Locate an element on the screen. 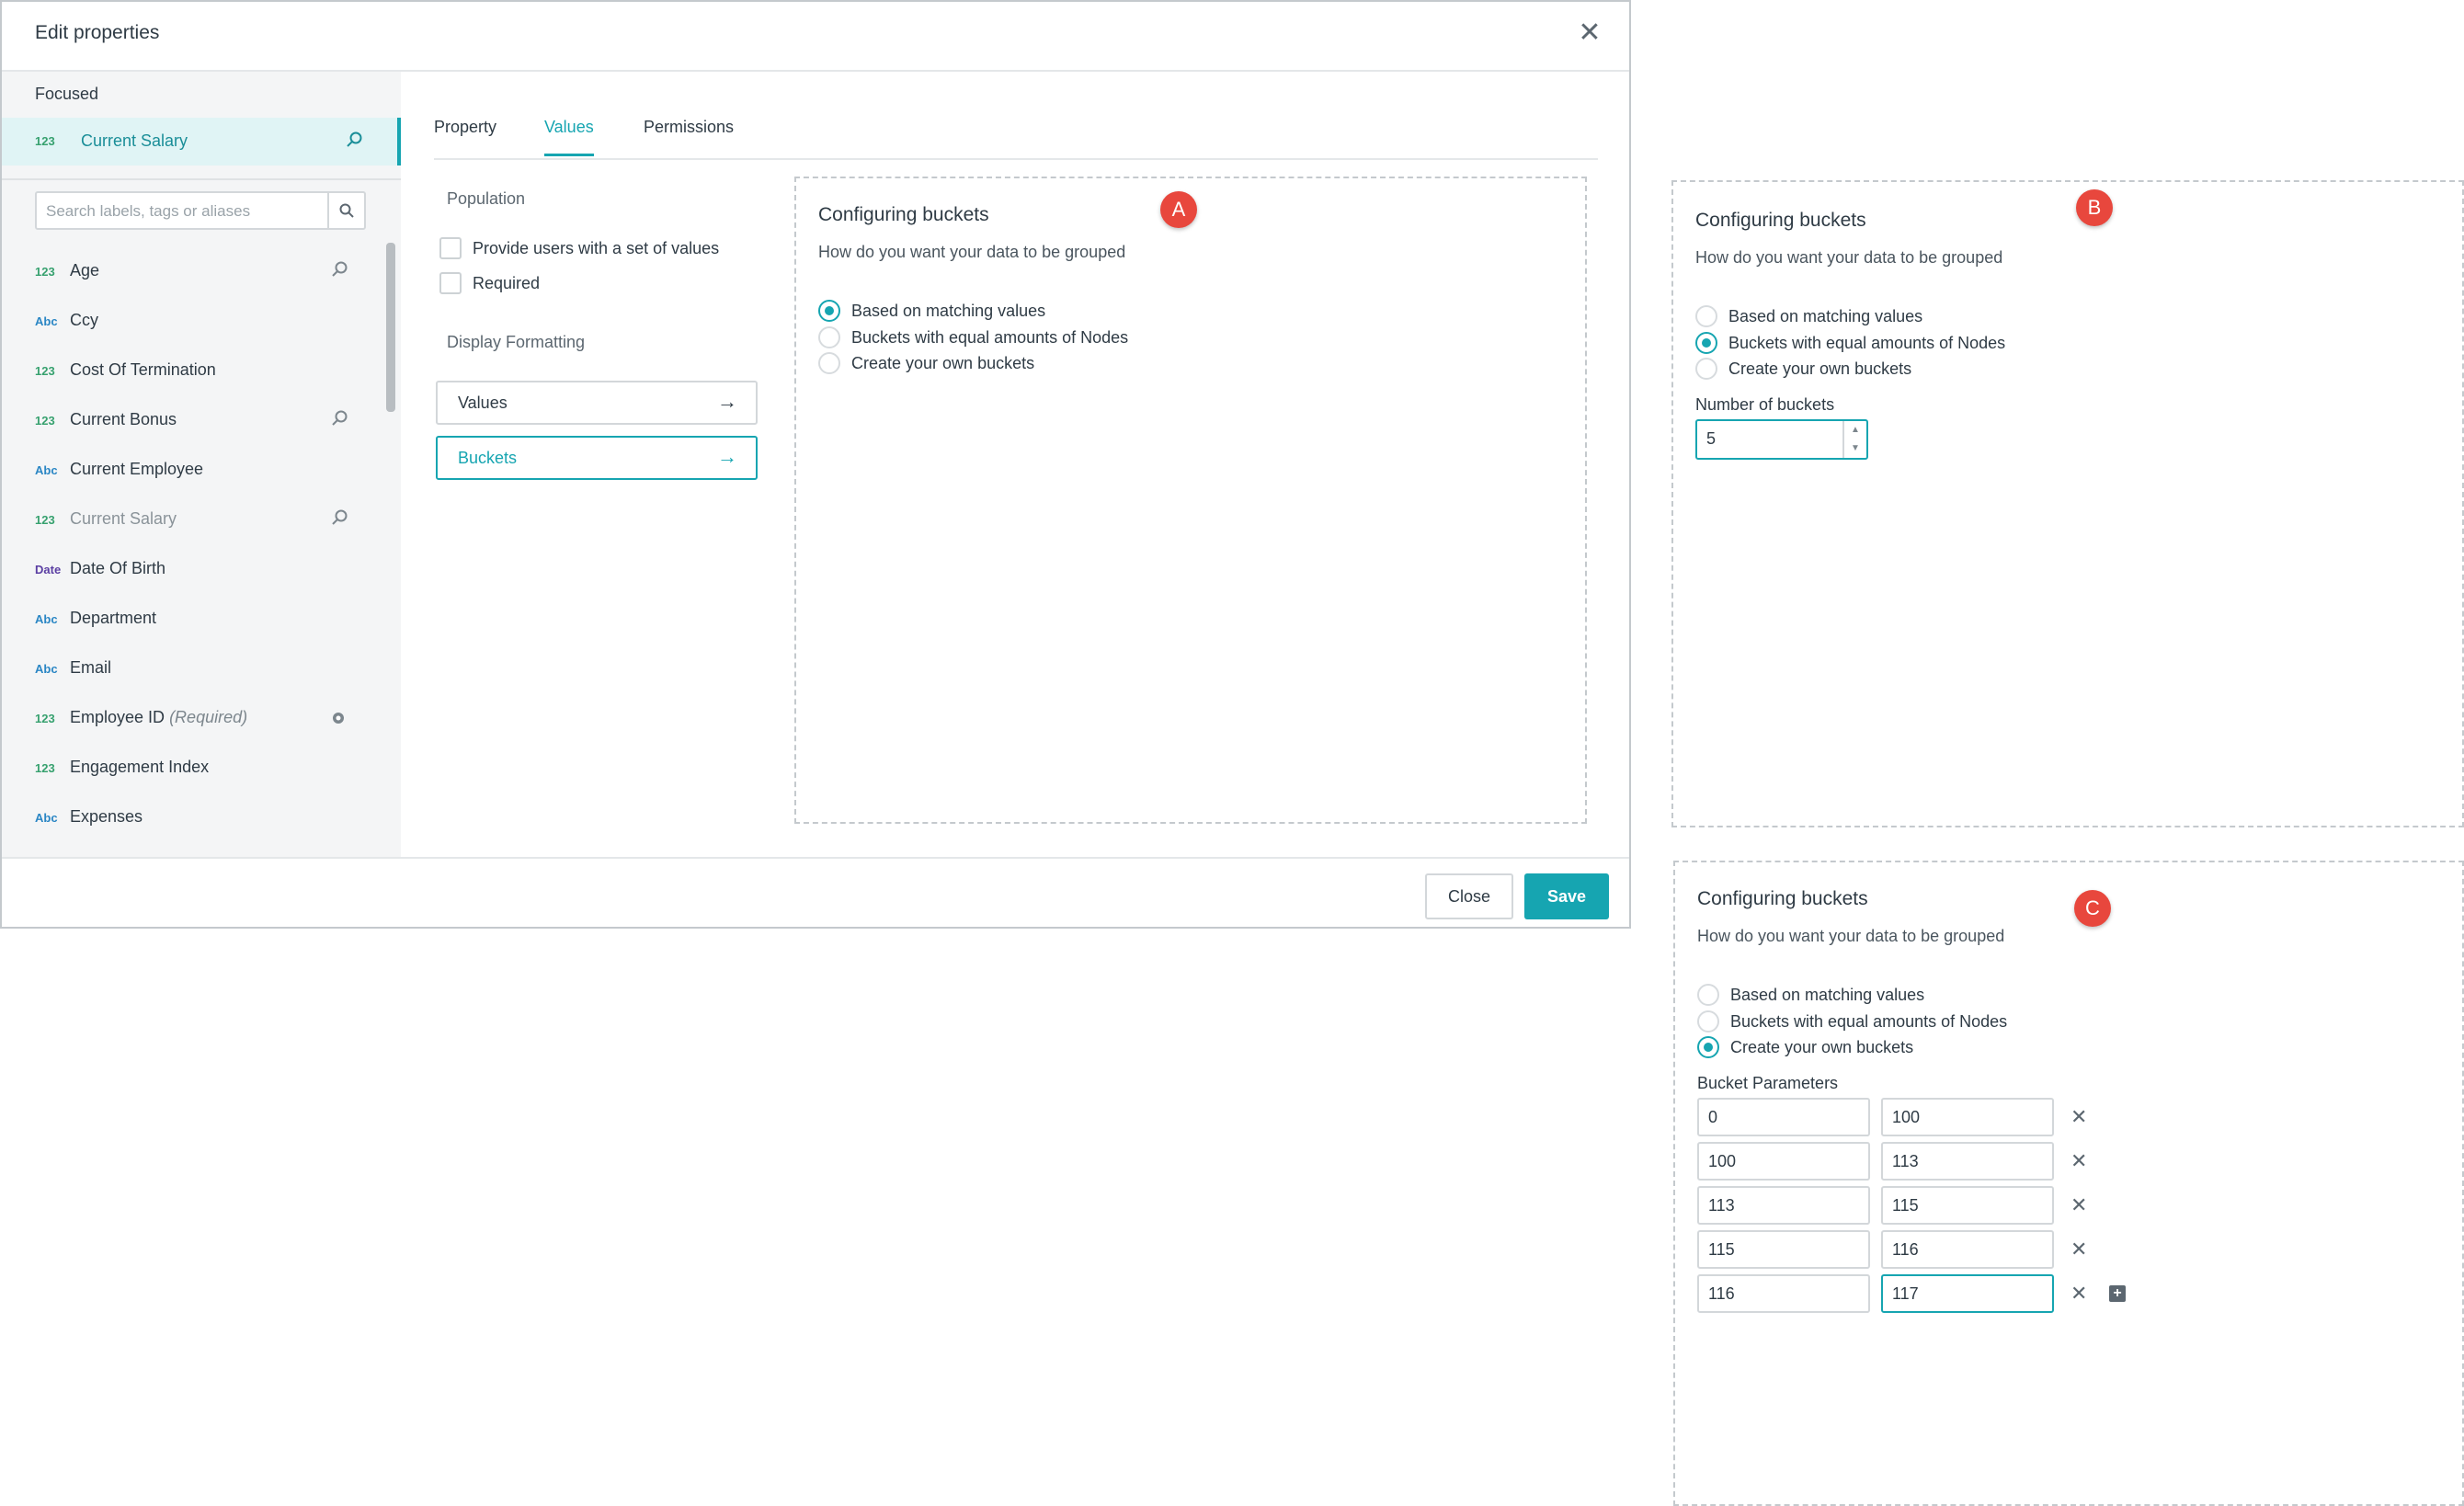 The height and width of the screenshot is (1506, 2464). sidebar-item-text: Engagement Index is located at coordinates (140, 767).